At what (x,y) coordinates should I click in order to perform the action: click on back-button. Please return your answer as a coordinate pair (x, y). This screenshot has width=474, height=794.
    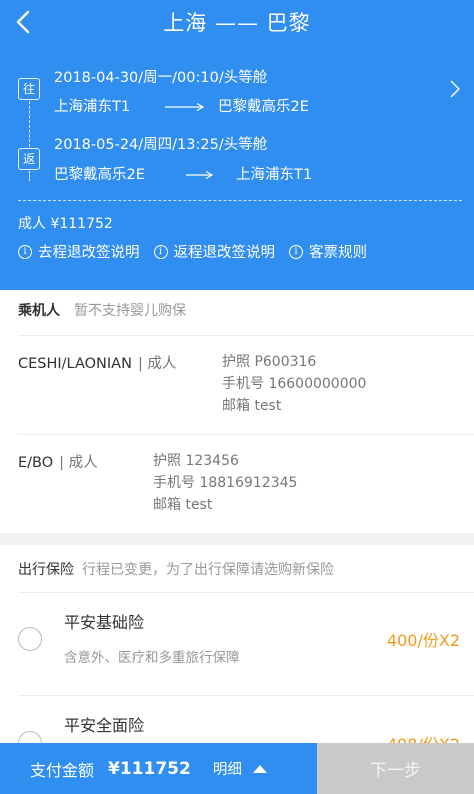
    Looking at the image, I should click on (23, 22).